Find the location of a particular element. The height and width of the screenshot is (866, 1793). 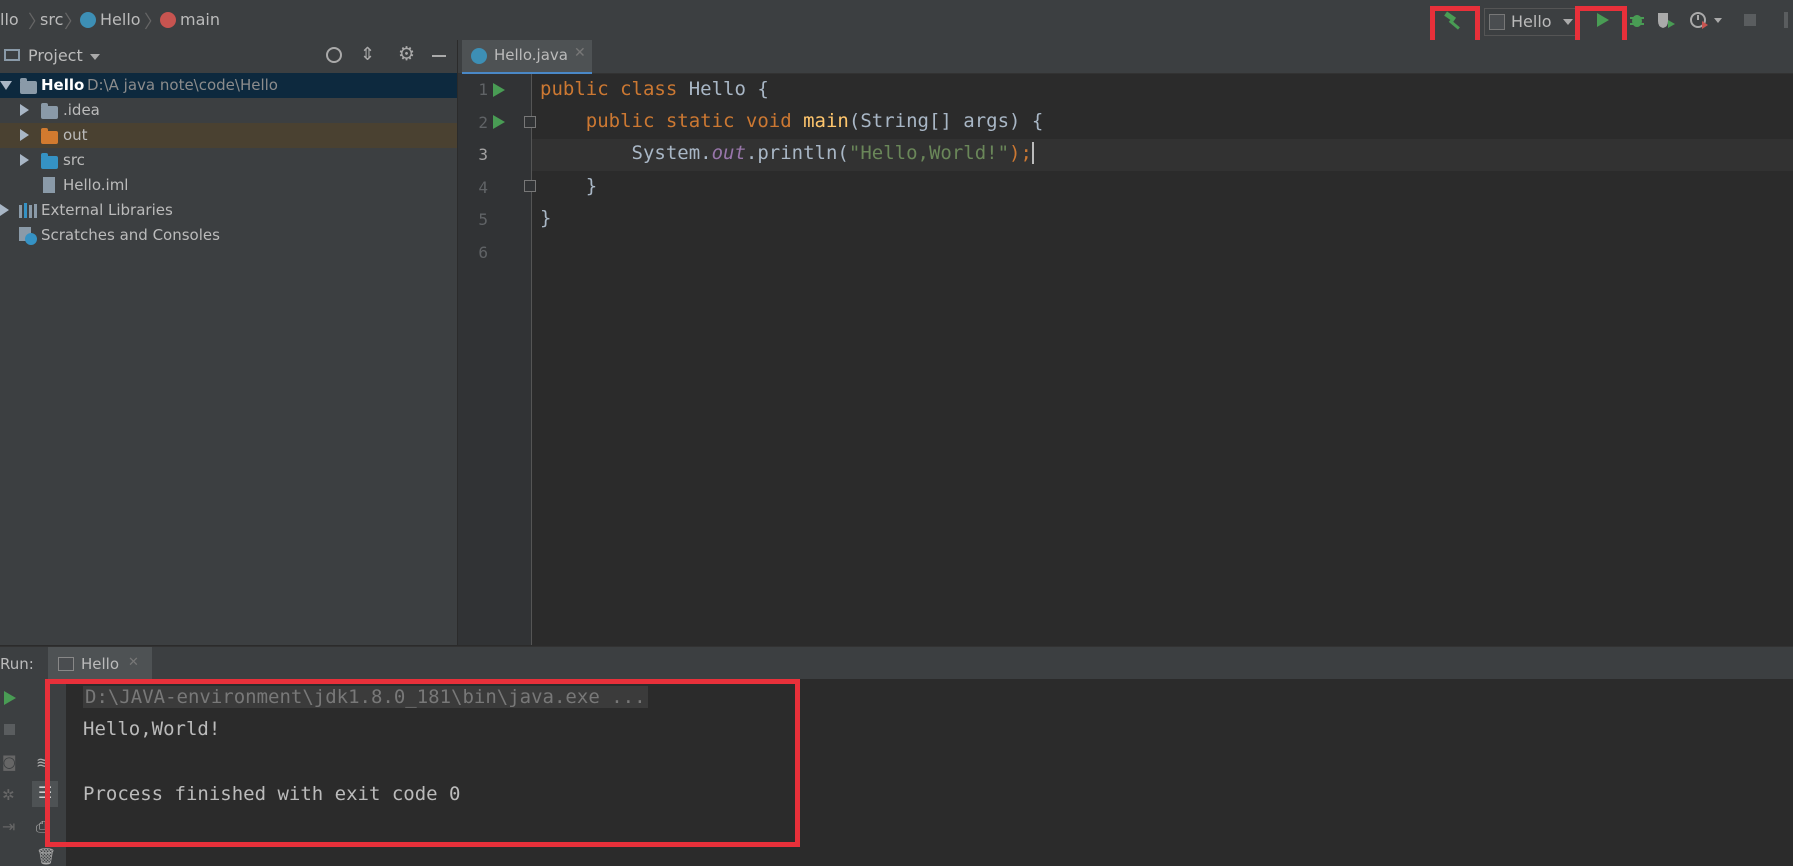

exit-icon: ⇥ is located at coordinates (8, 826).